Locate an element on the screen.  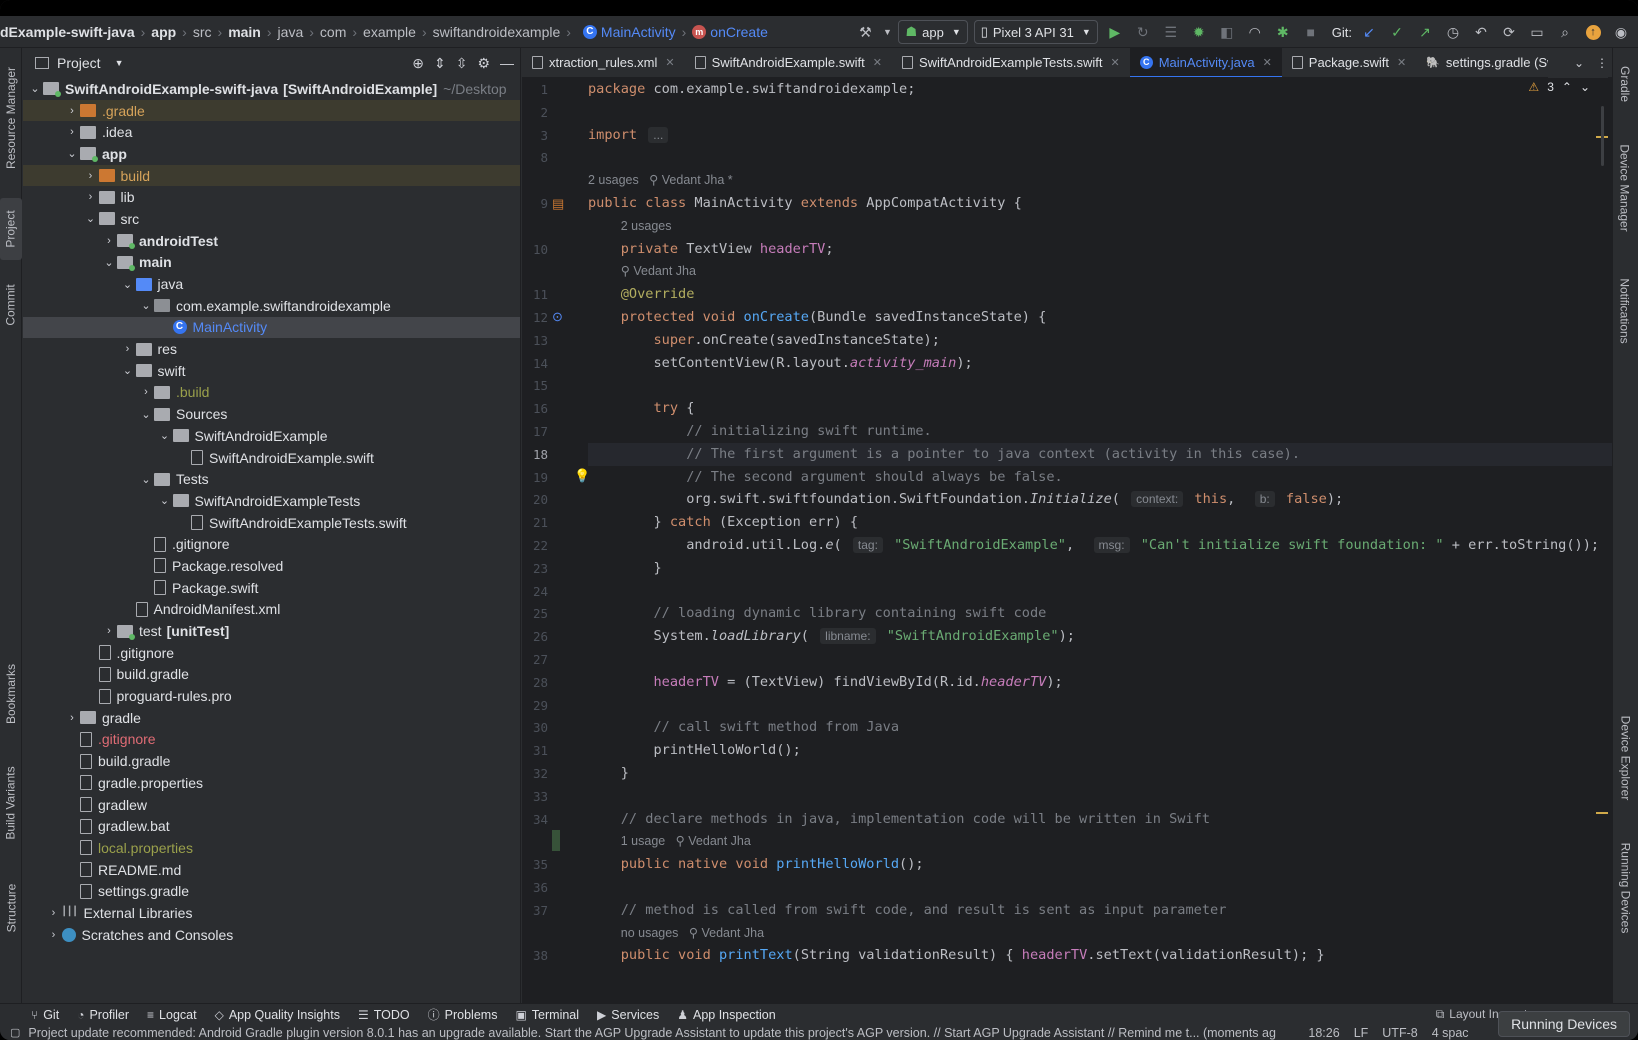
breadcrumb-item: java is located at coordinates (291, 32).